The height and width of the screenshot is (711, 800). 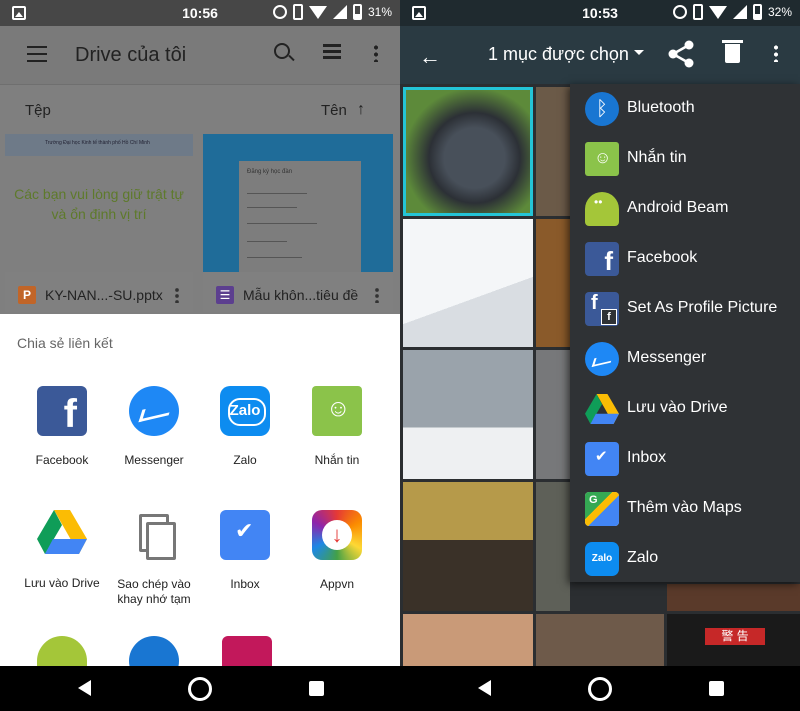 What do you see at coordinates (468, 151) in the screenshot?
I see `photo-gorilla-selected` at bounding box center [468, 151].